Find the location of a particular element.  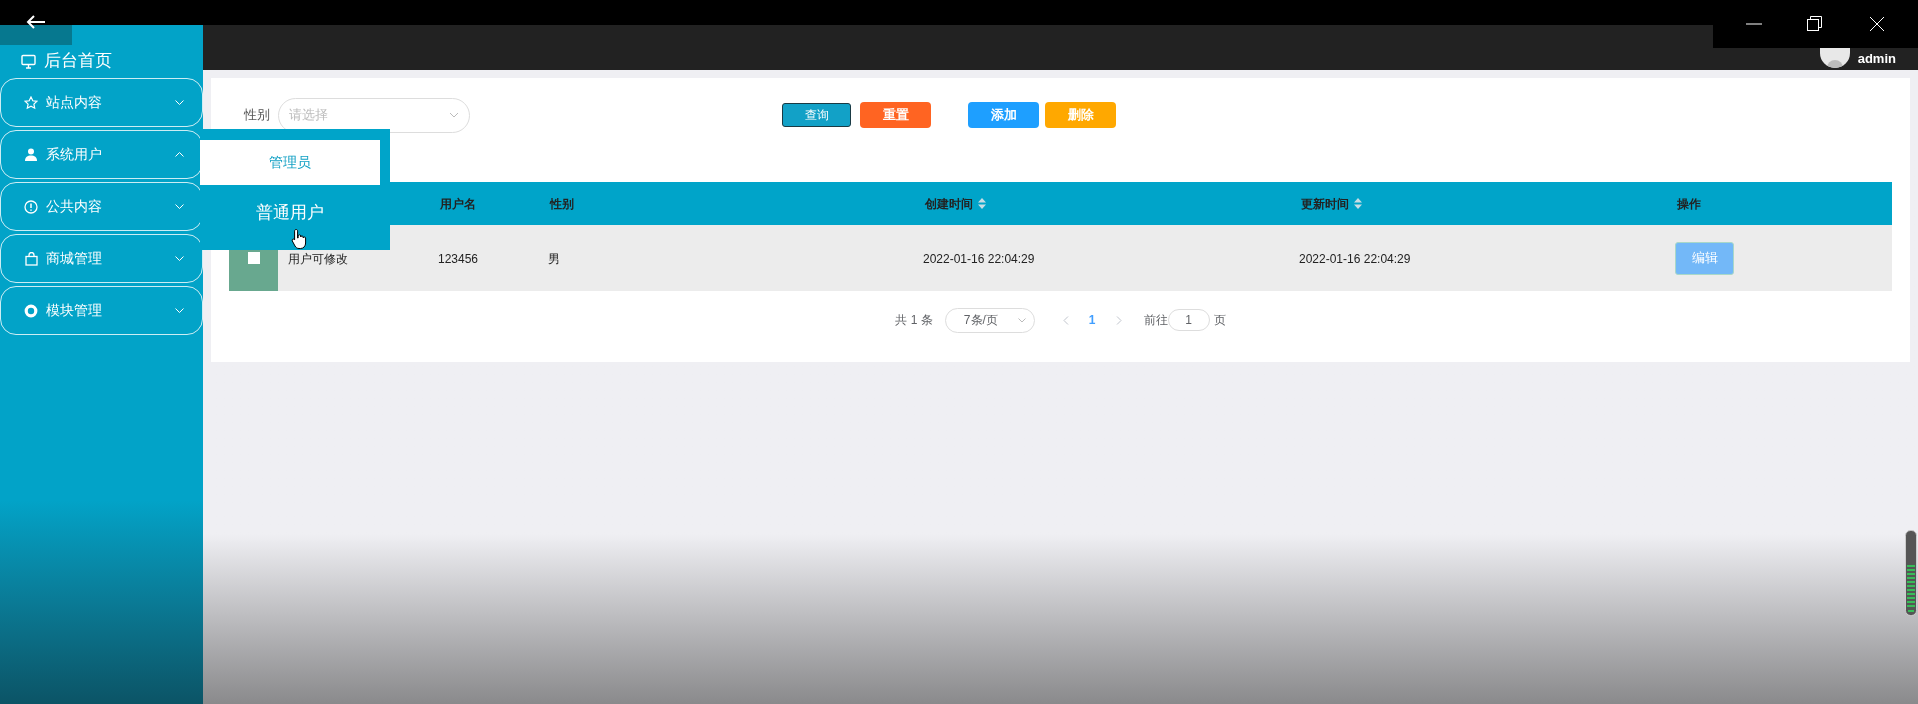

reset-button: 重置 is located at coordinates (895, 115).